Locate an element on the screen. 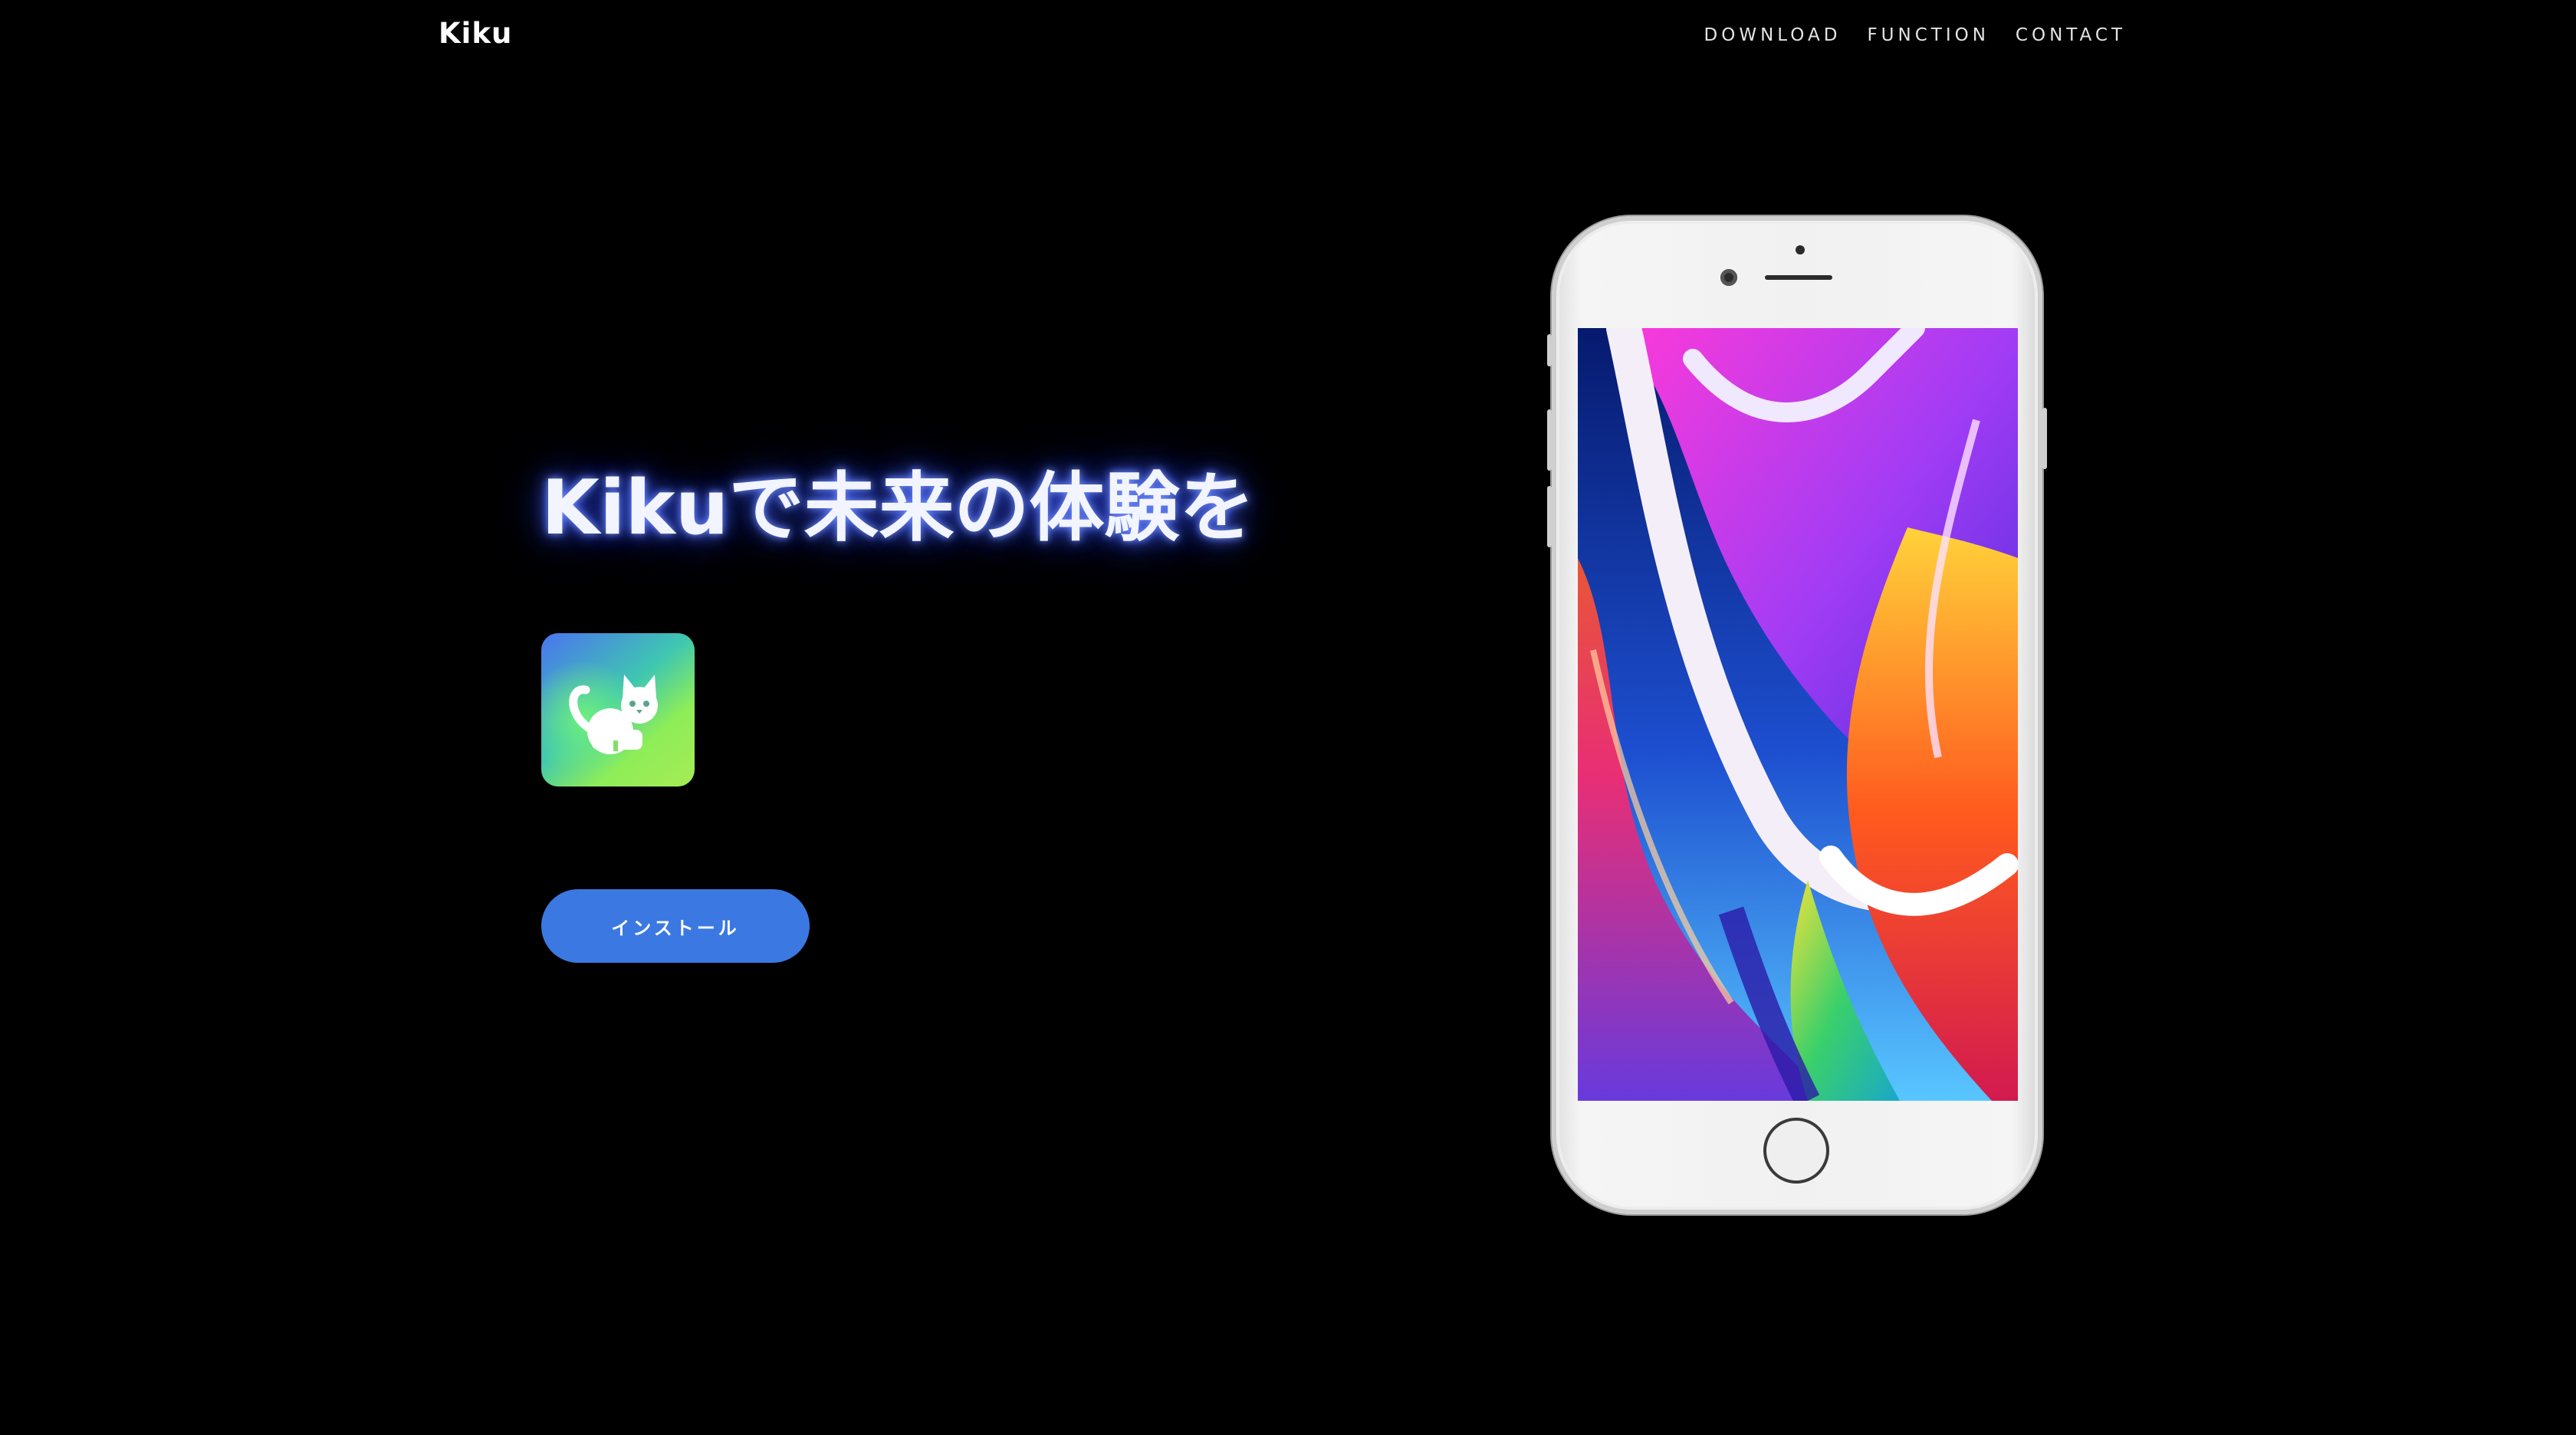  wallpaper-image is located at coordinates (1798, 714).